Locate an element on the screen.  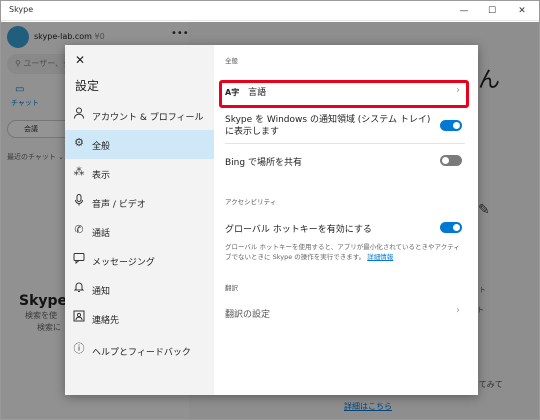
nav-item-calling: ✆ 通話 is located at coordinates (139, 231).